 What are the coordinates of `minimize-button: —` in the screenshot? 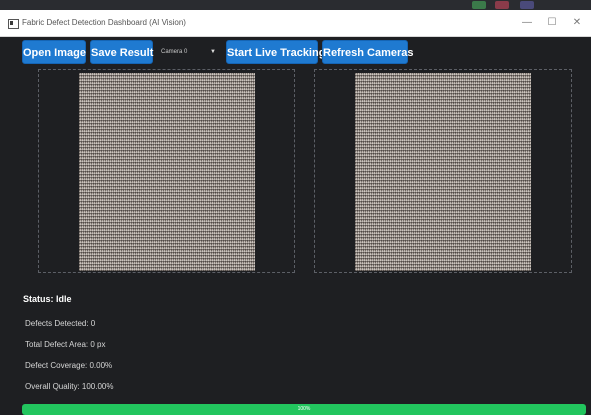 It's located at (527, 23).